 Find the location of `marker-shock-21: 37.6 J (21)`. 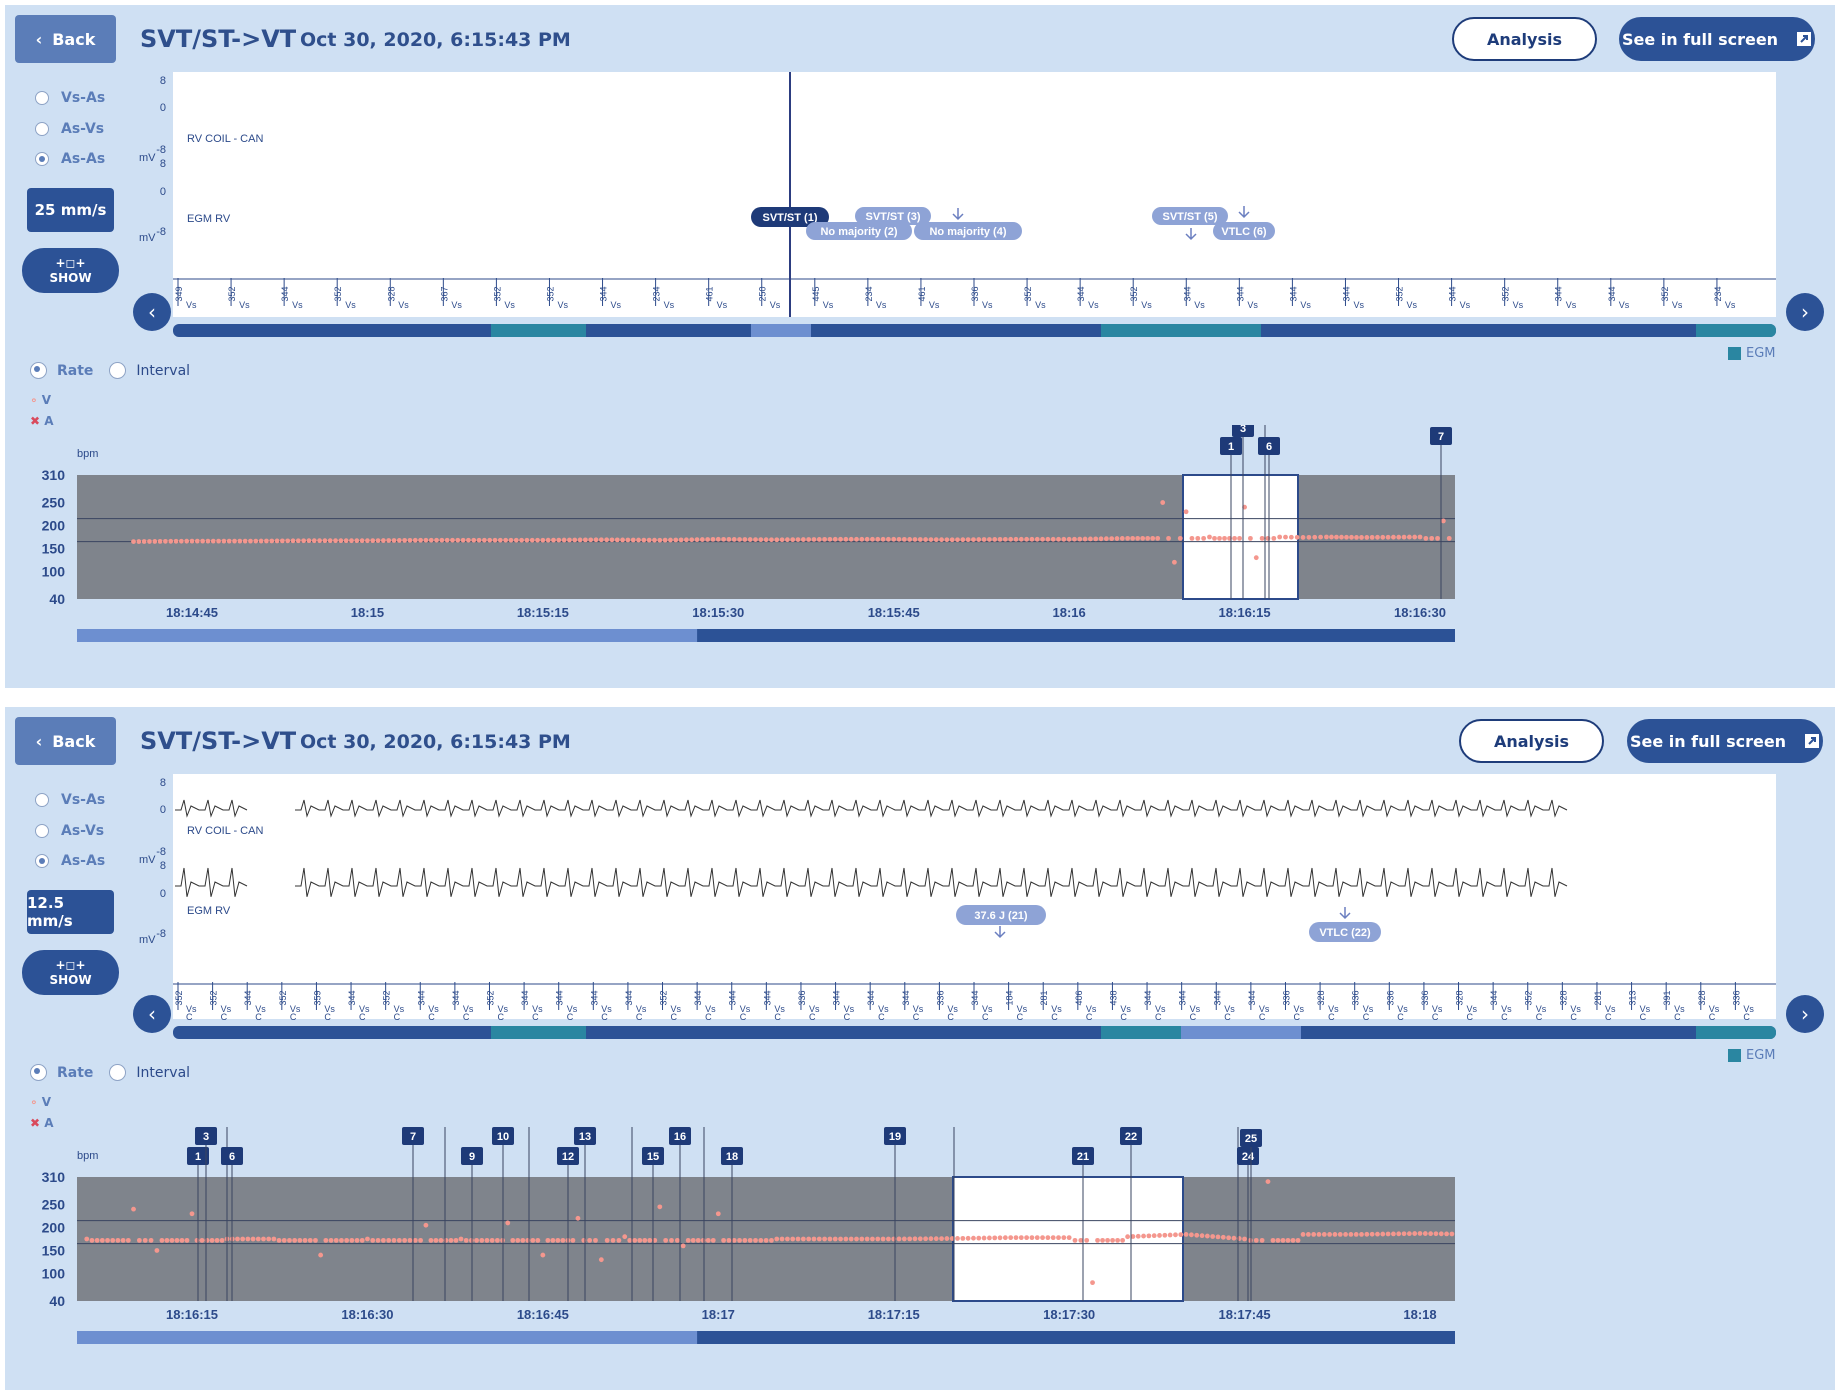

marker-shock-21: 37.6 J (21) is located at coordinates (1001, 915).